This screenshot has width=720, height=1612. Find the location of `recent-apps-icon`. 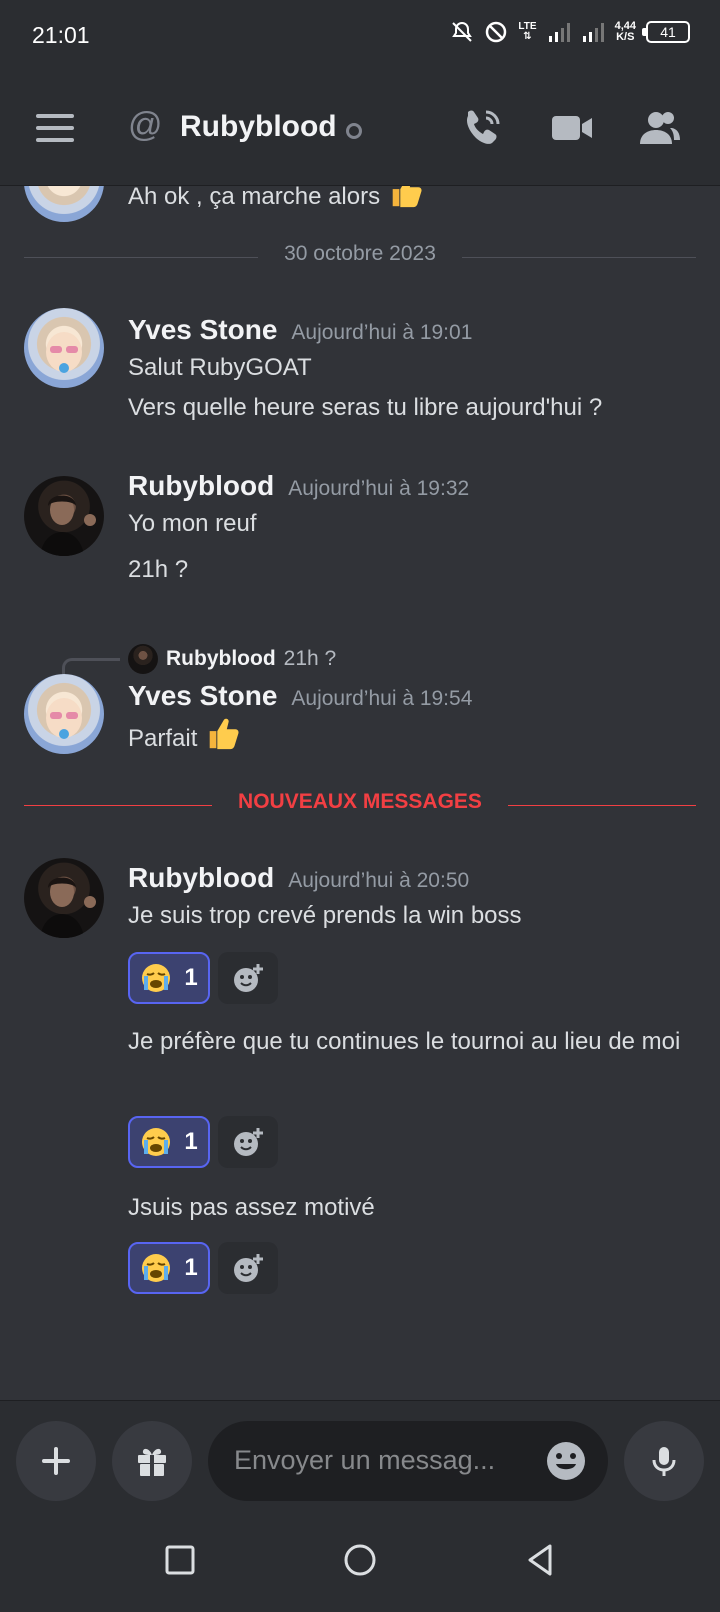

recent-apps-icon is located at coordinates (180, 1560).